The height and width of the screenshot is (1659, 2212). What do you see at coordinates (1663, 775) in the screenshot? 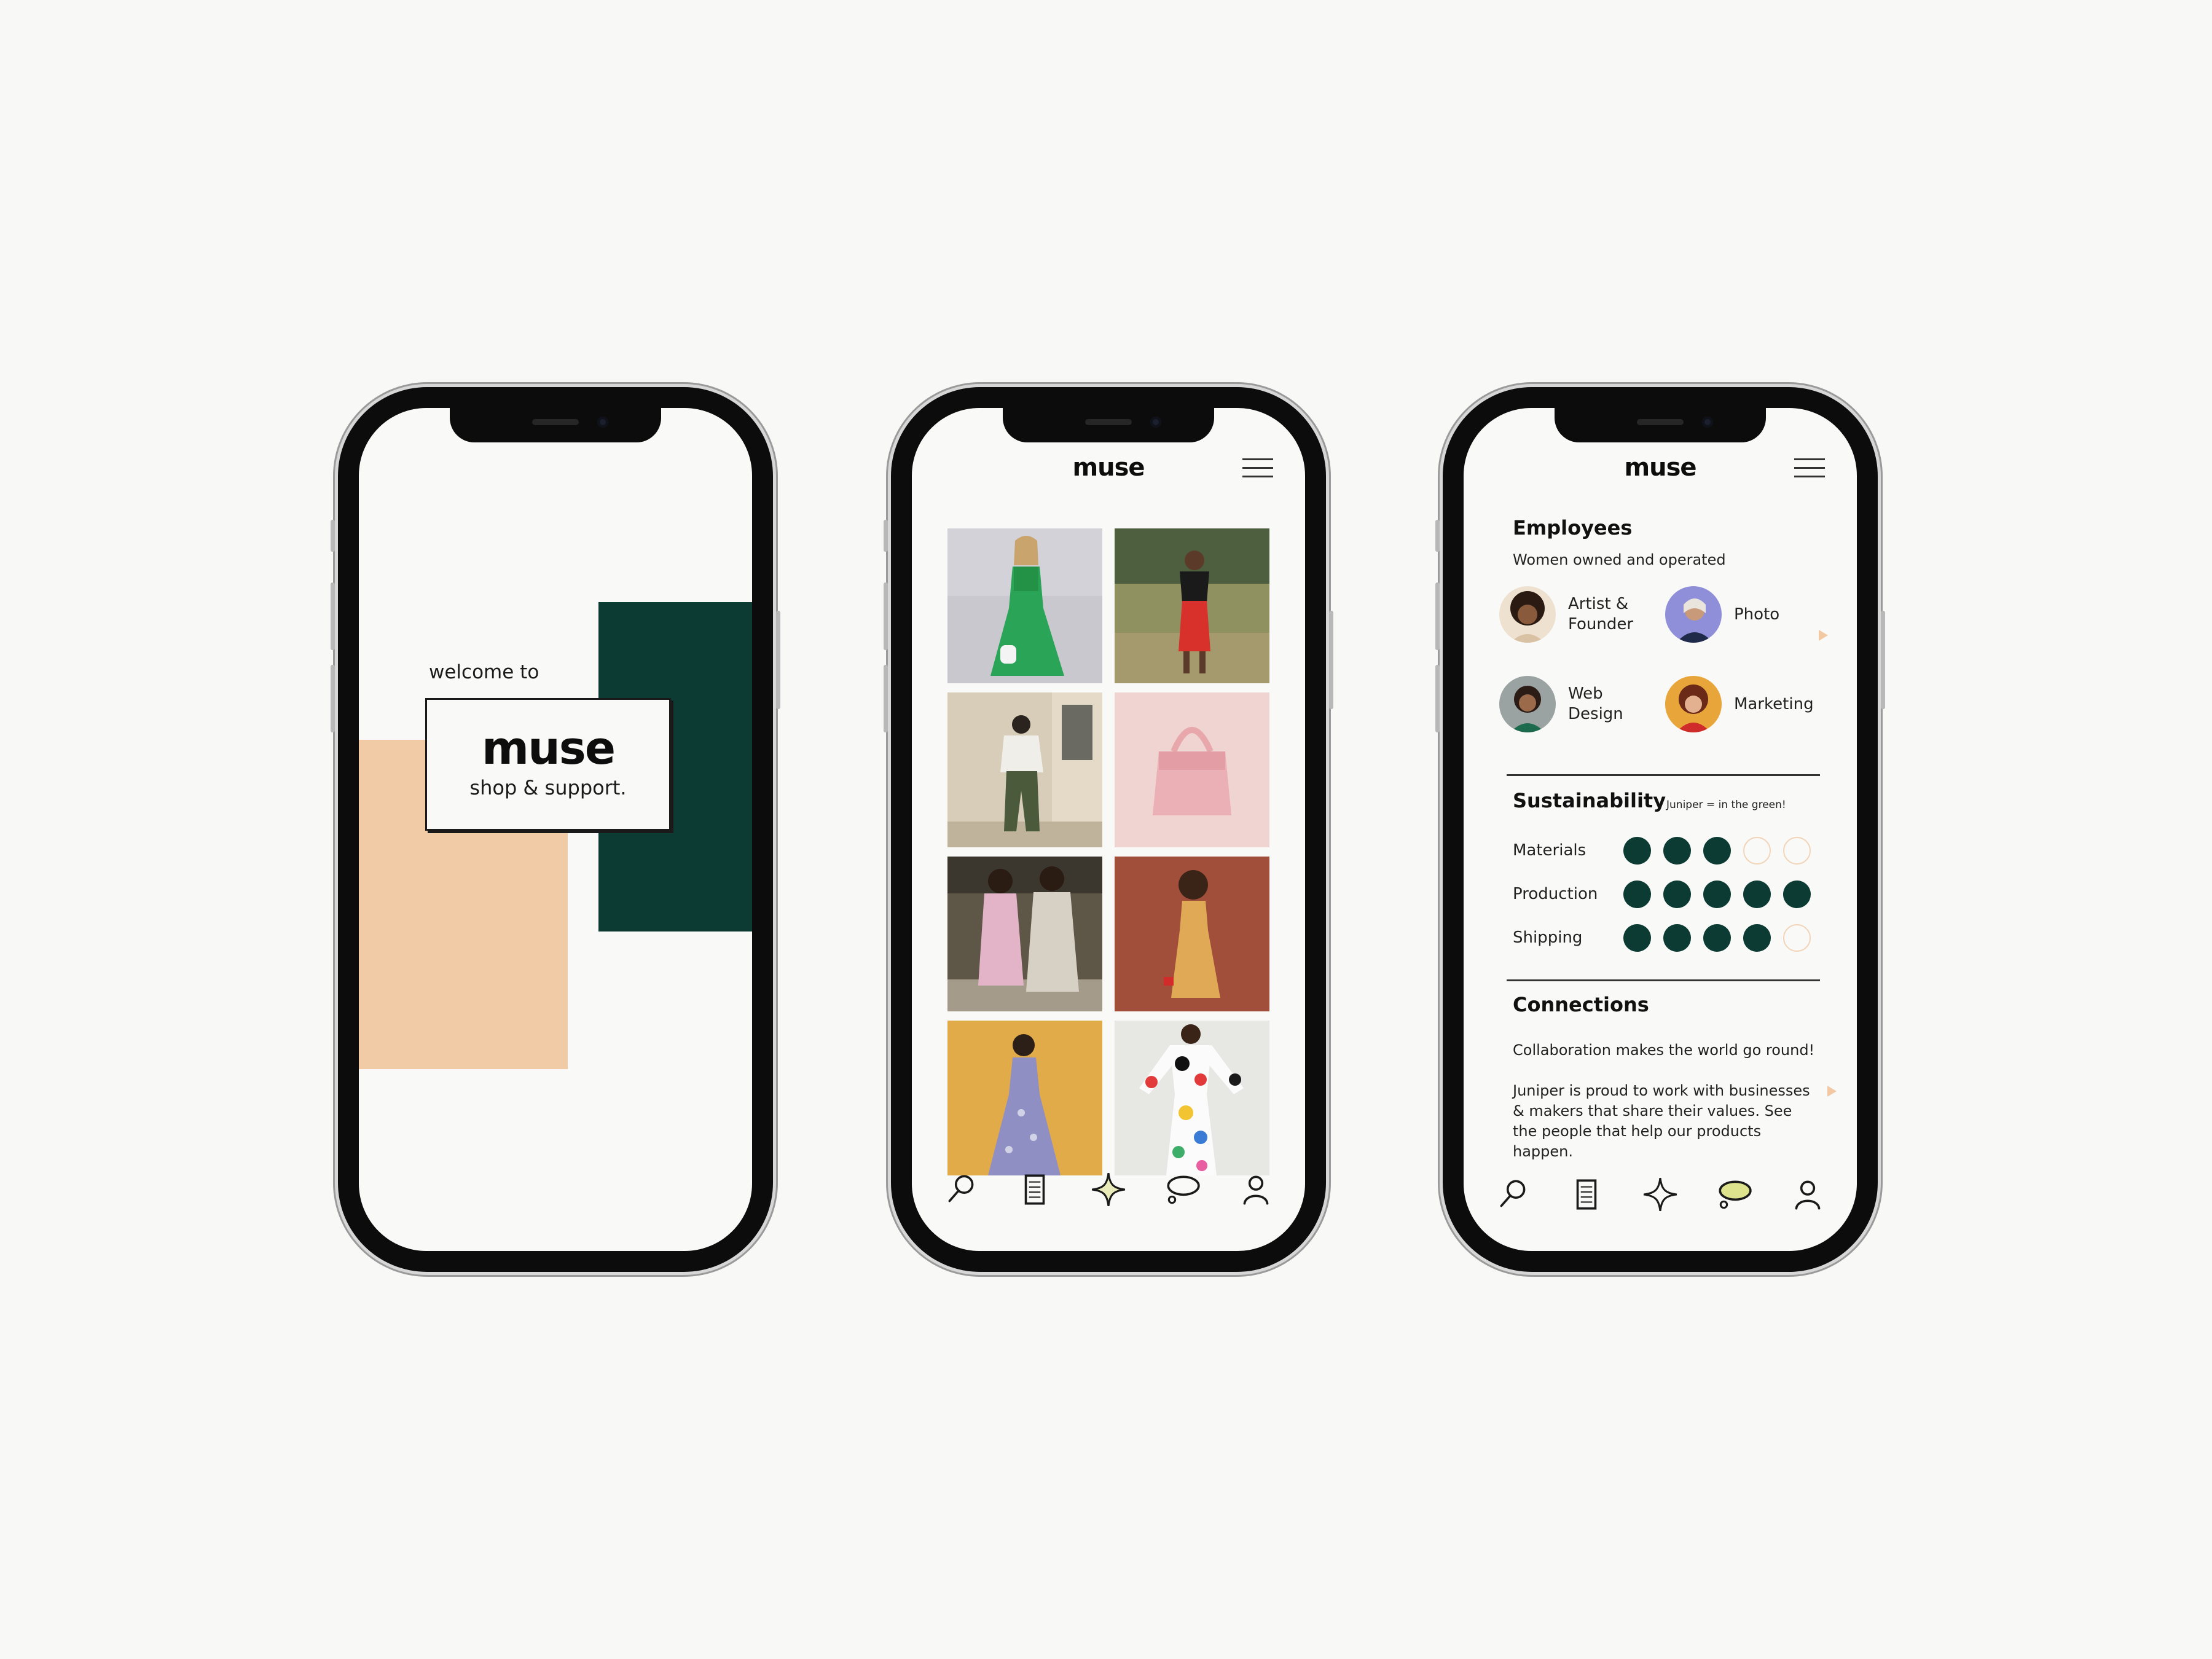
I see `divider` at bounding box center [1663, 775].